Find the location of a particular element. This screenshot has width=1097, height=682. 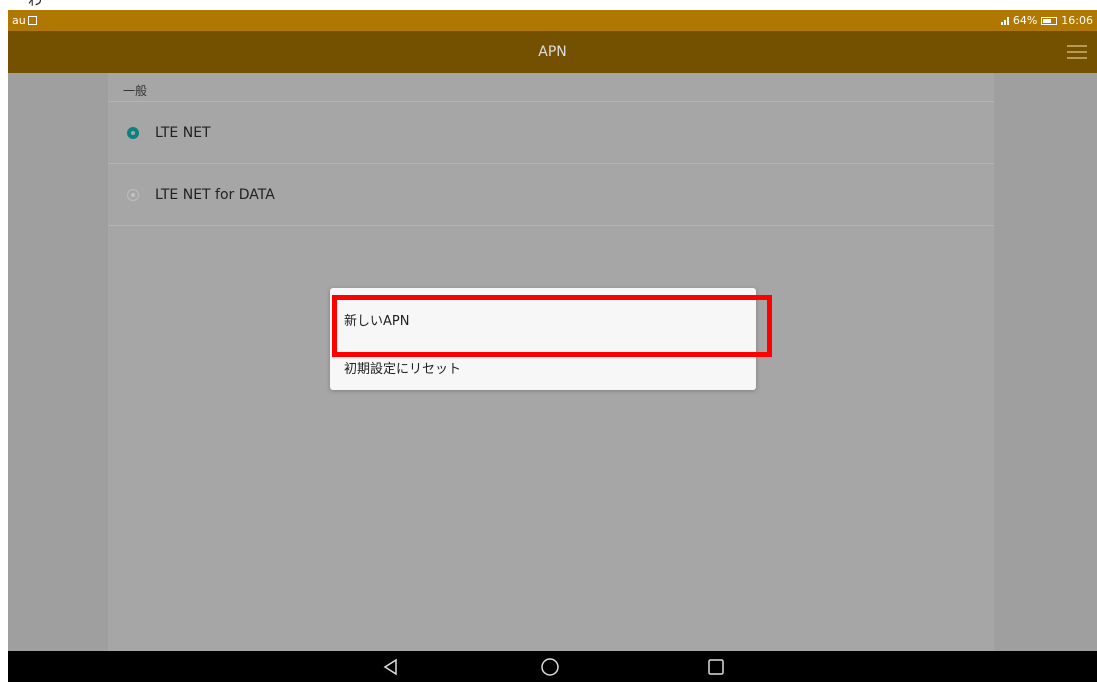

carrier-label: au is located at coordinates (19, 20).